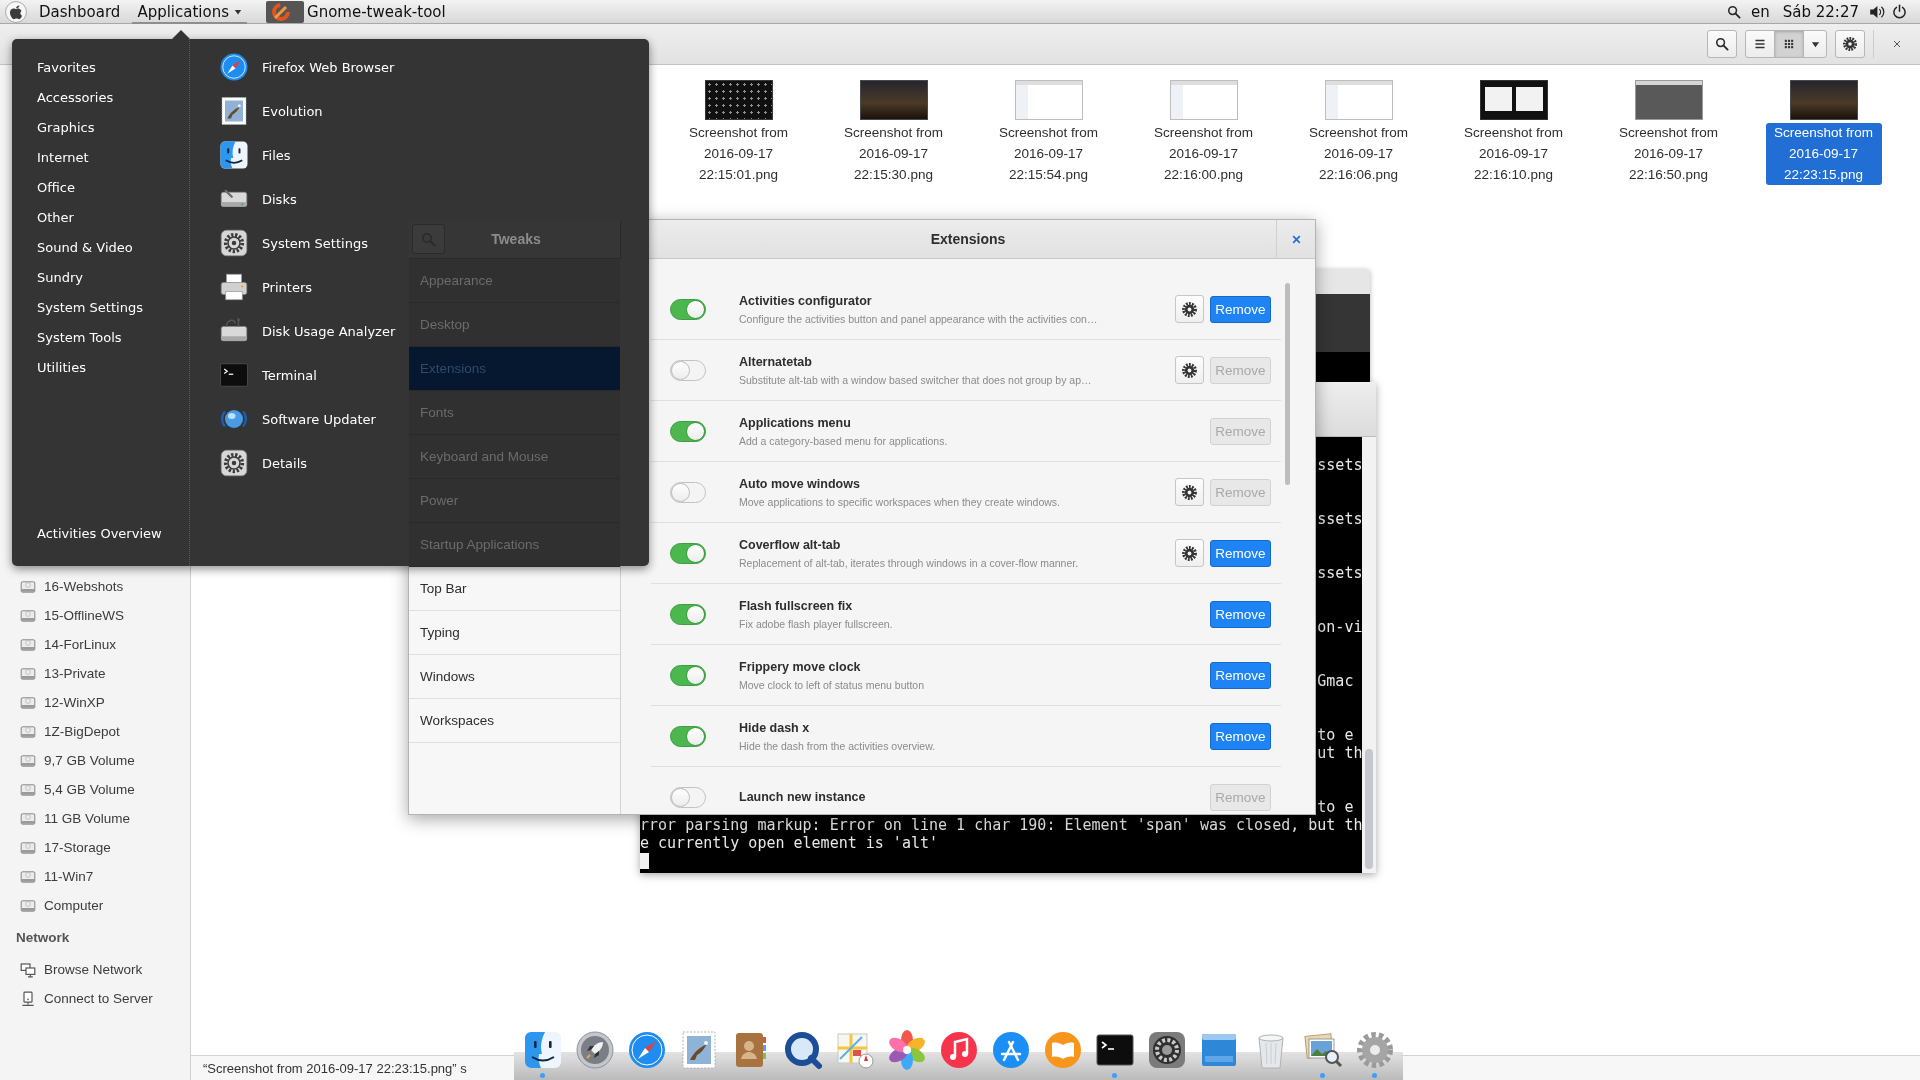  What do you see at coordinates (1513, 154) in the screenshot?
I see `file-name: Screenshot from 2016-09-17 22:16:10.png` at bounding box center [1513, 154].